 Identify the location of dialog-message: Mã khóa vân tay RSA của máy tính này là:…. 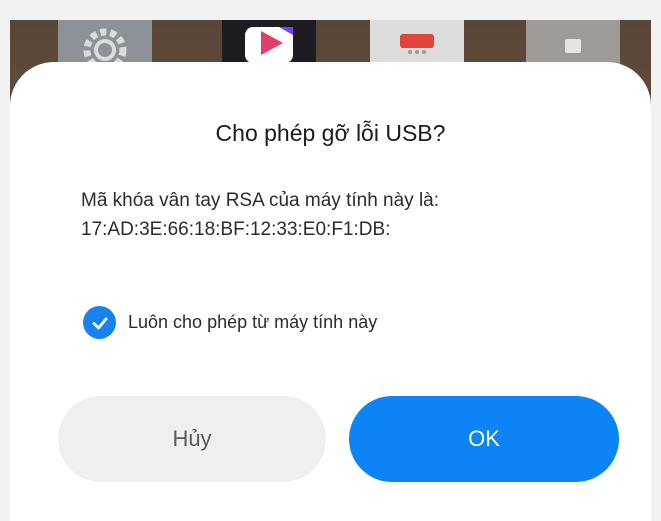
(260, 215).